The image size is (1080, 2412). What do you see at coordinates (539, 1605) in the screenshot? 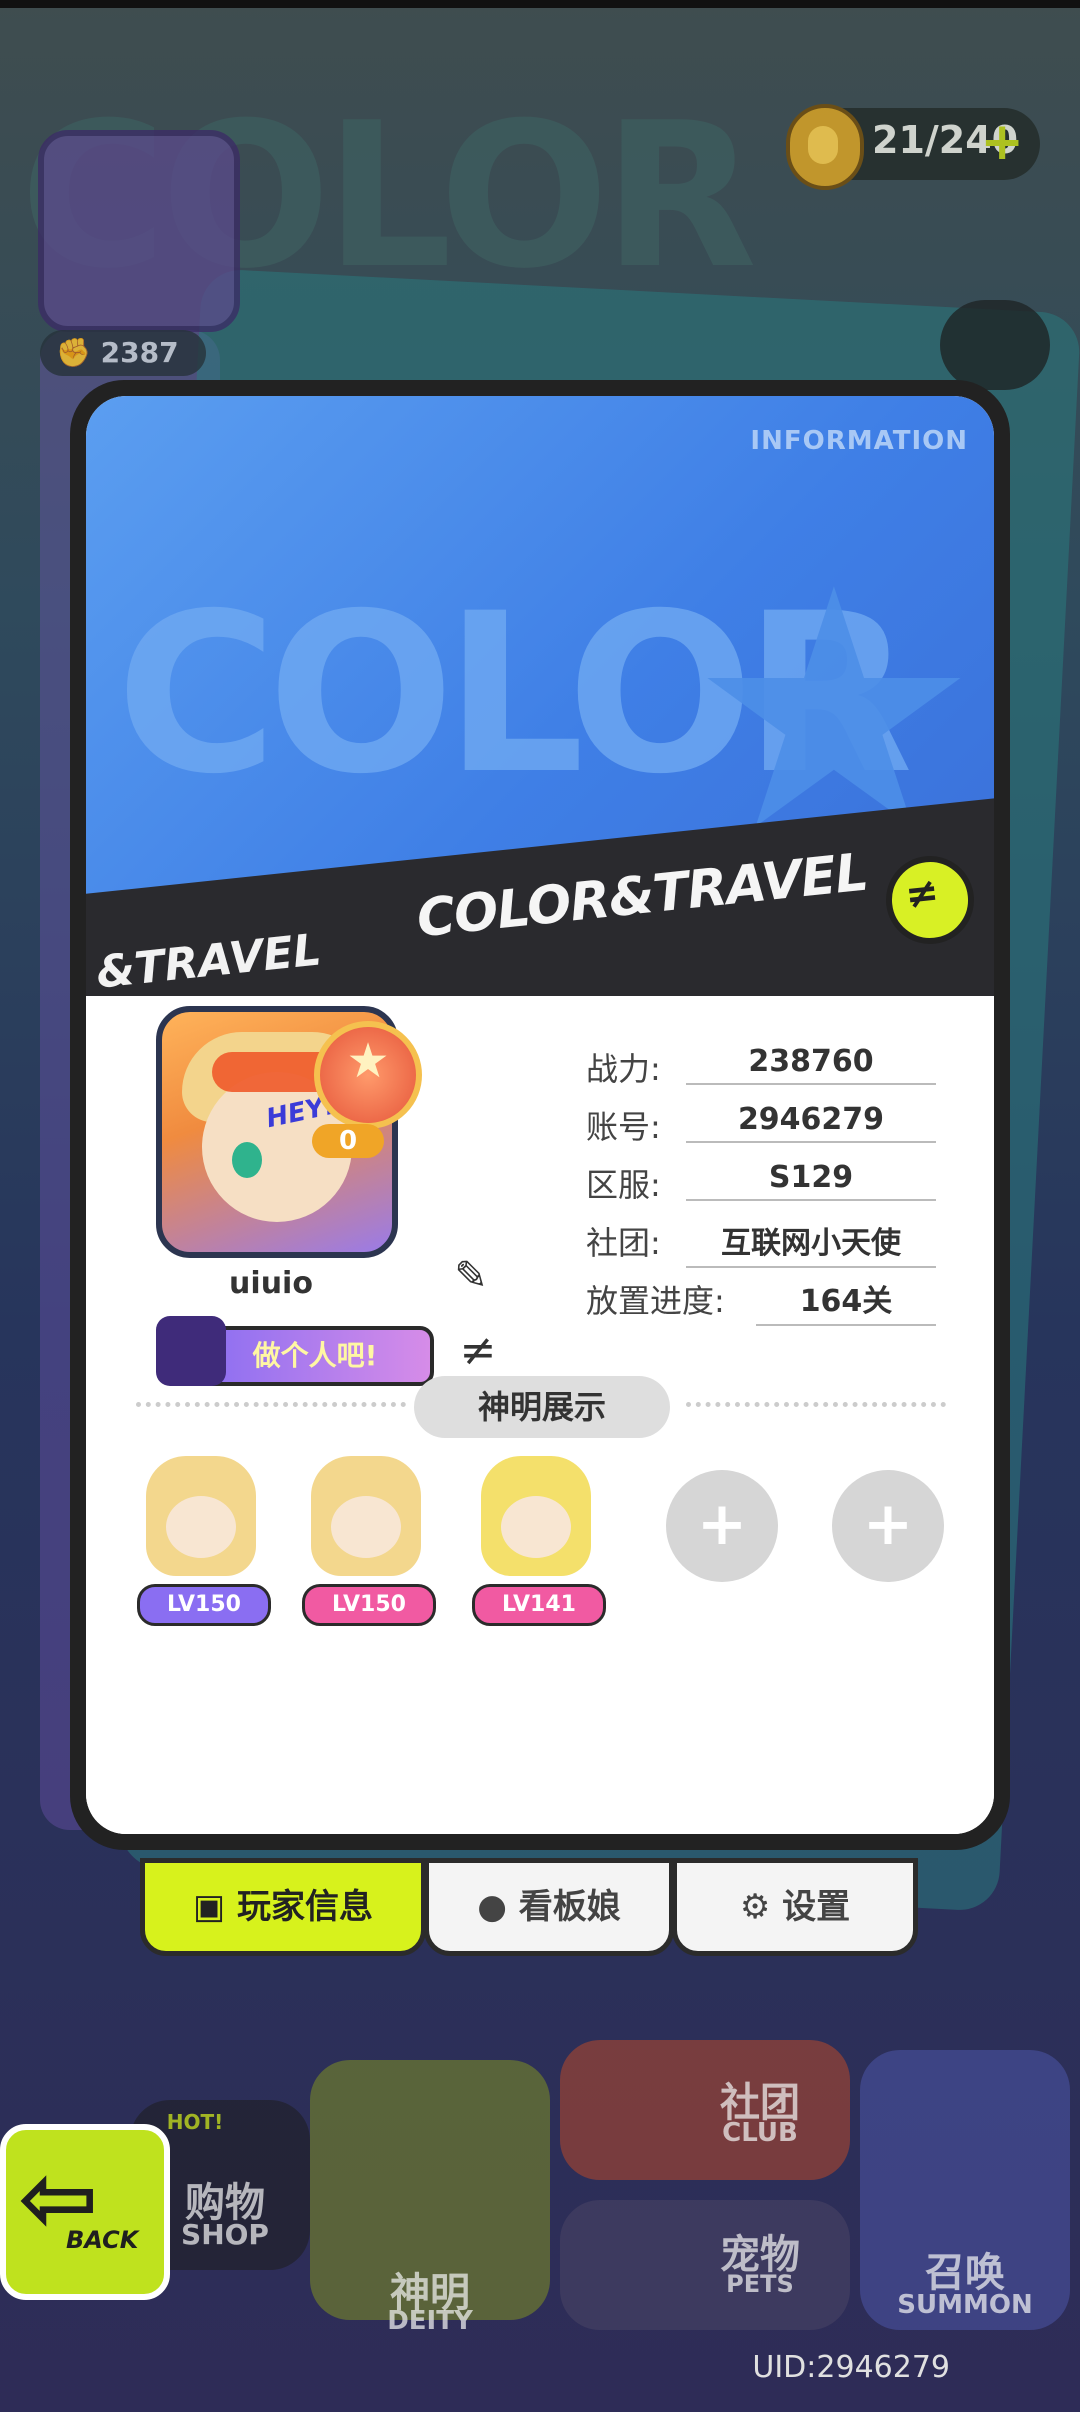
I see `deity-level: LV141` at bounding box center [539, 1605].